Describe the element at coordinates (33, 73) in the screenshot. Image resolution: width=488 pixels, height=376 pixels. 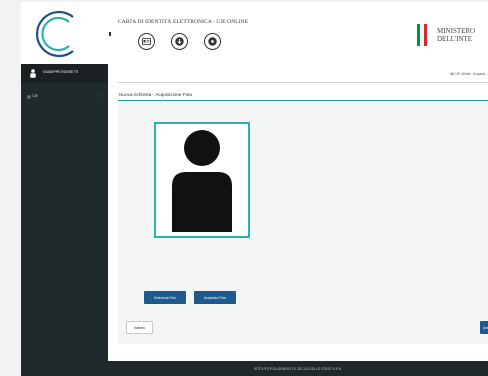
I see `user-icon` at that location.